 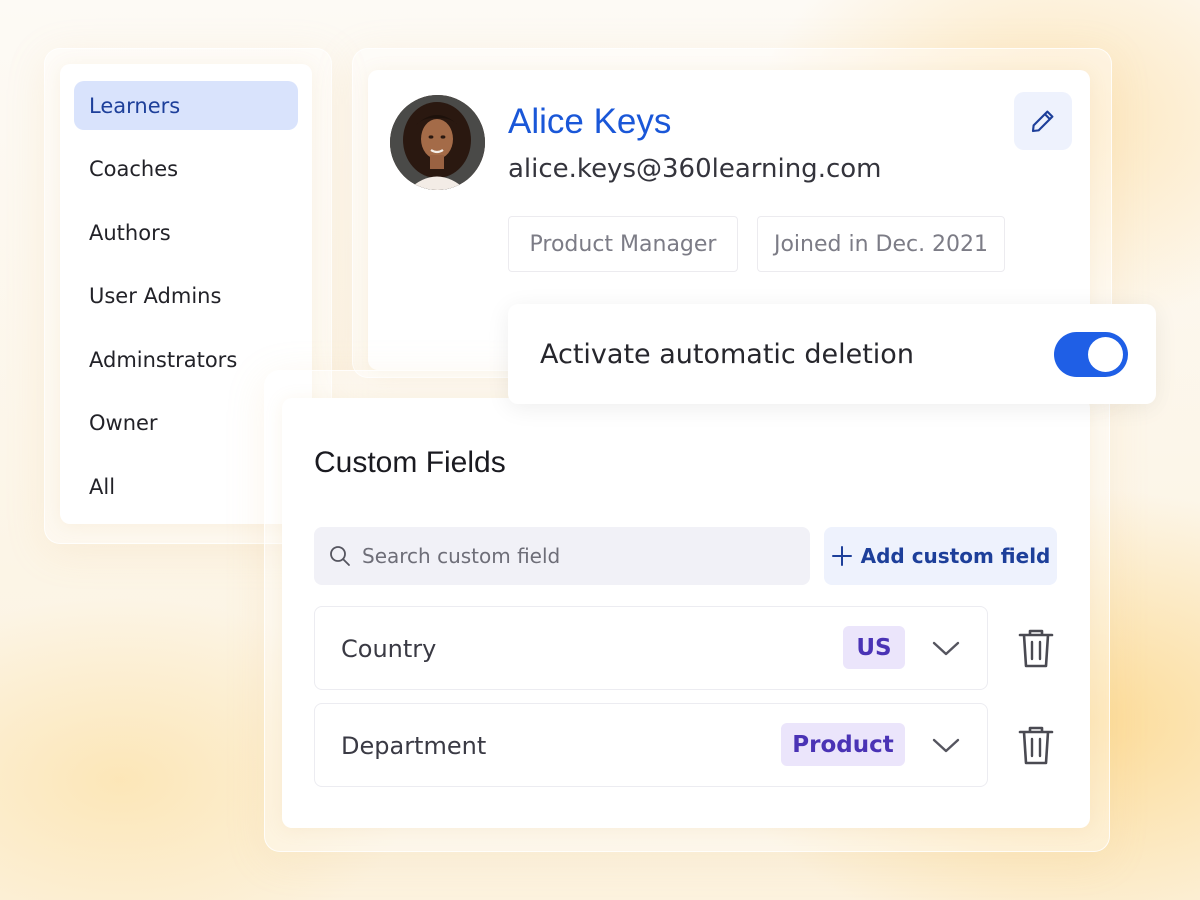 I want to click on user-email: alice.keys@360learning.com, so click(x=695, y=169).